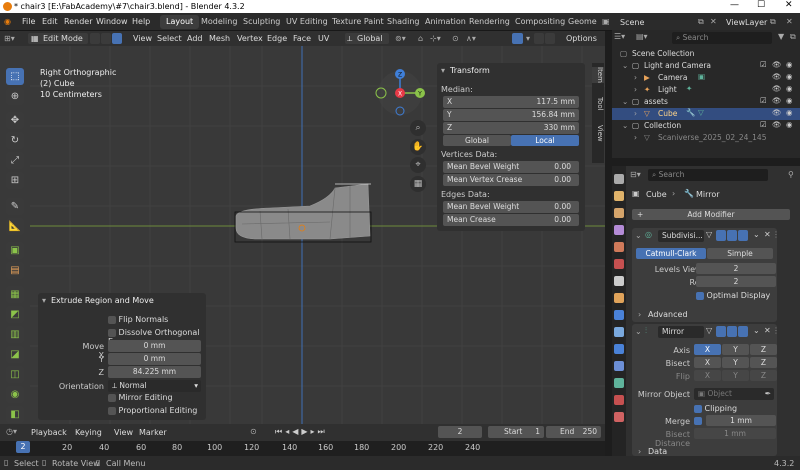  What do you see at coordinates (722, 38) in the screenshot?
I see `outliner-search-input: ⌕ Search` at bounding box center [722, 38].